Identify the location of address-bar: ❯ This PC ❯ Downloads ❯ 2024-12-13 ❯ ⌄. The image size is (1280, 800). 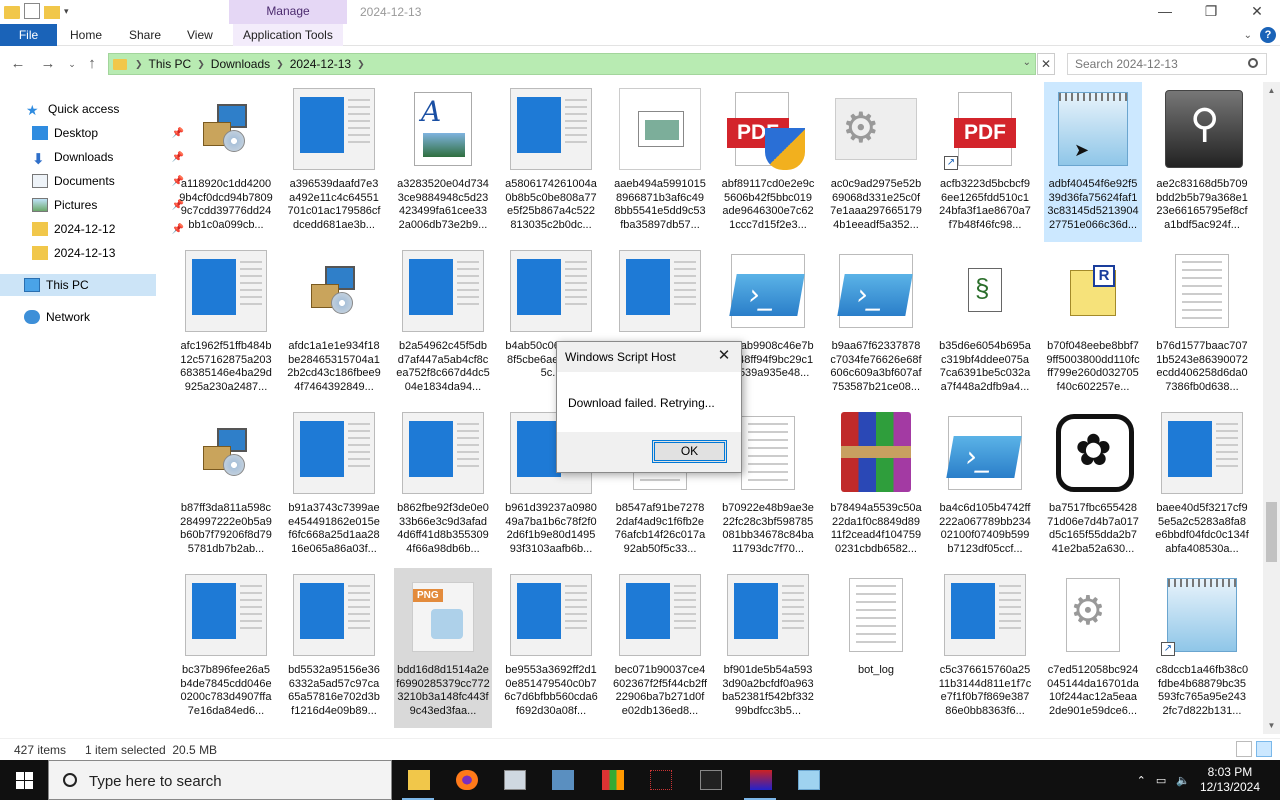
(572, 64).